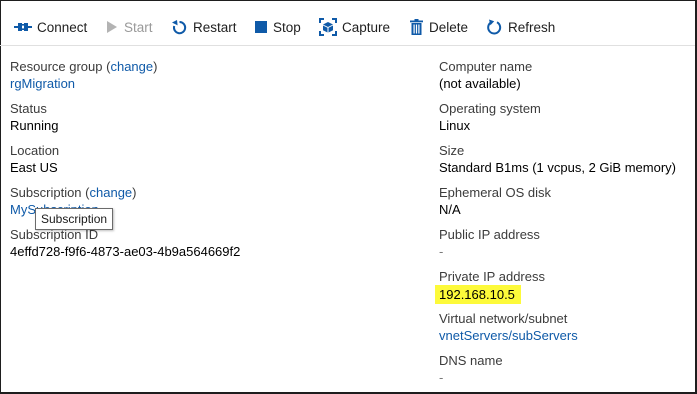 The height and width of the screenshot is (394, 697). What do you see at coordinates (449, 27) in the screenshot?
I see `delete-label: Delete` at bounding box center [449, 27].